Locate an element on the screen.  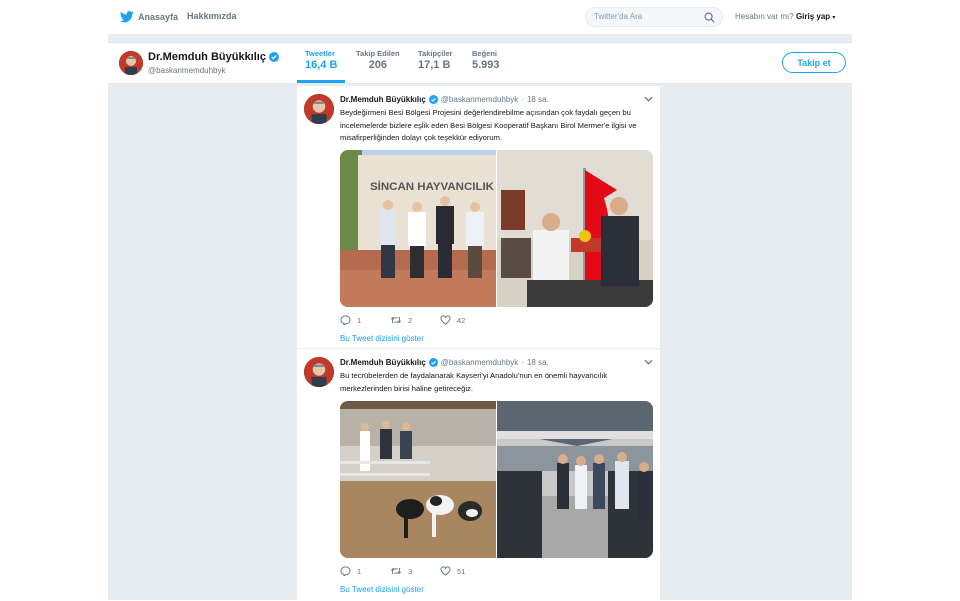
like-count: 51 is located at coordinates (461, 571).